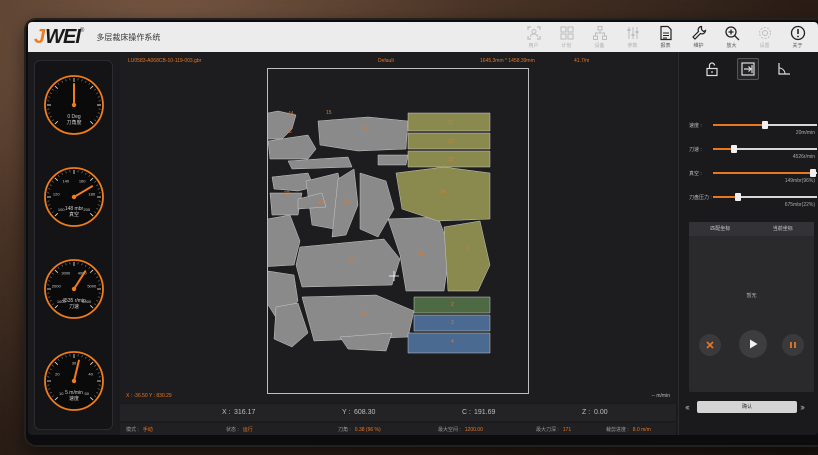 The image size is (818, 455). Describe the element at coordinates (347, 202) in the screenshot. I see `piece-number: 26` at that location.